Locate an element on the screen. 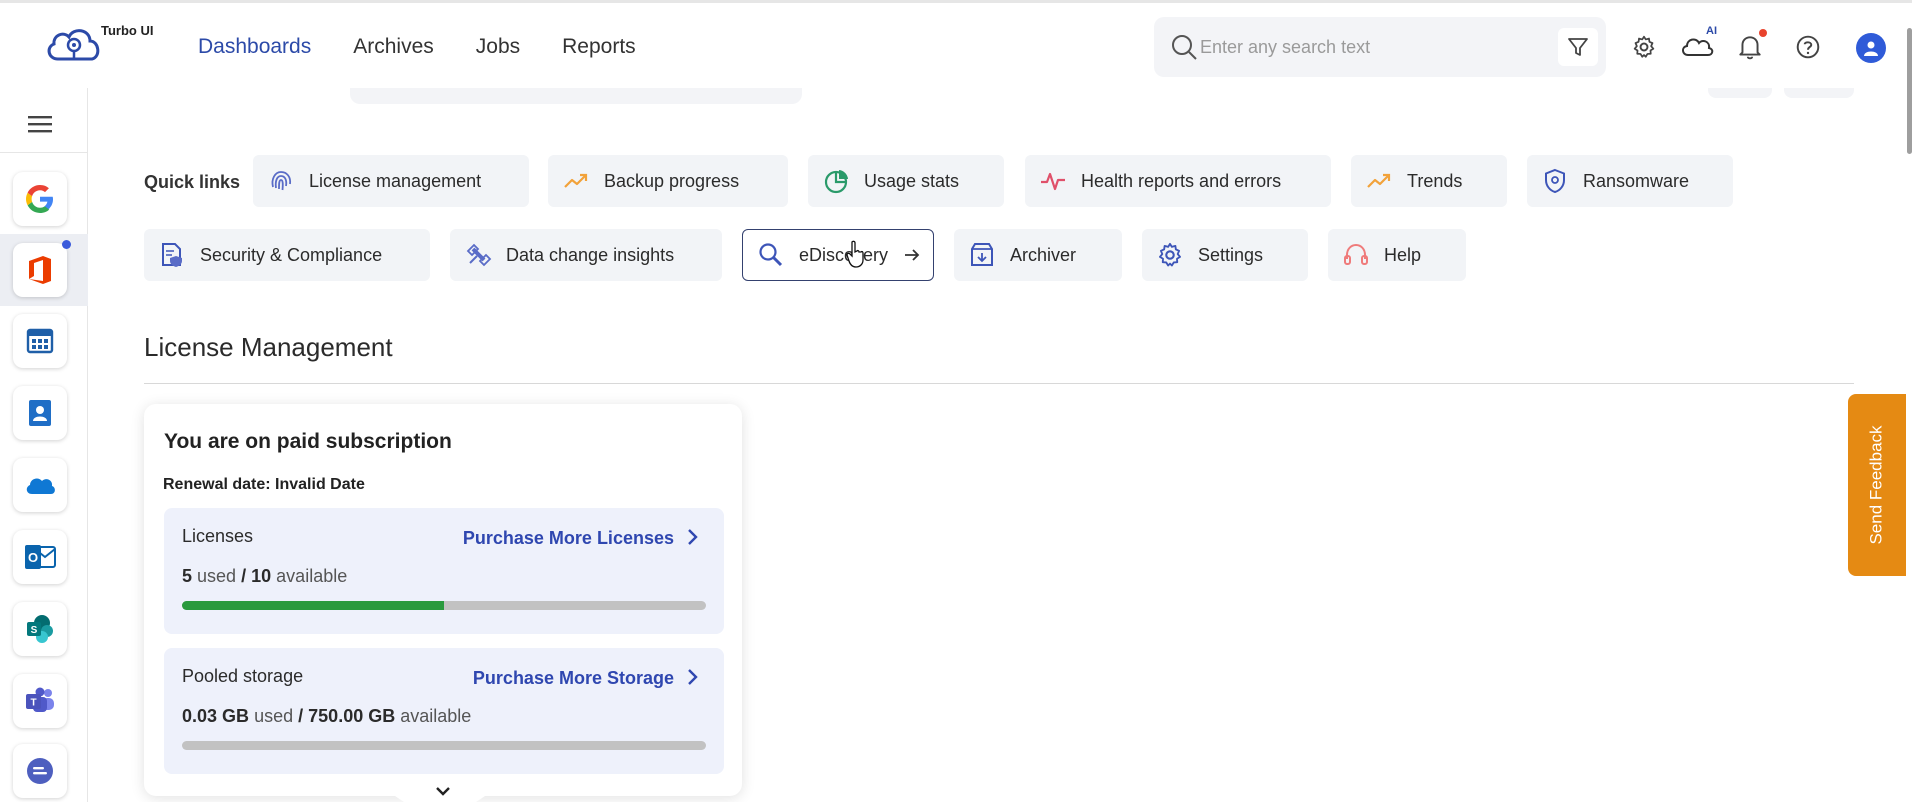 The height and width of the screenshot is (802, 1912). chevron-down-icon is located at coordinates (443, 791).